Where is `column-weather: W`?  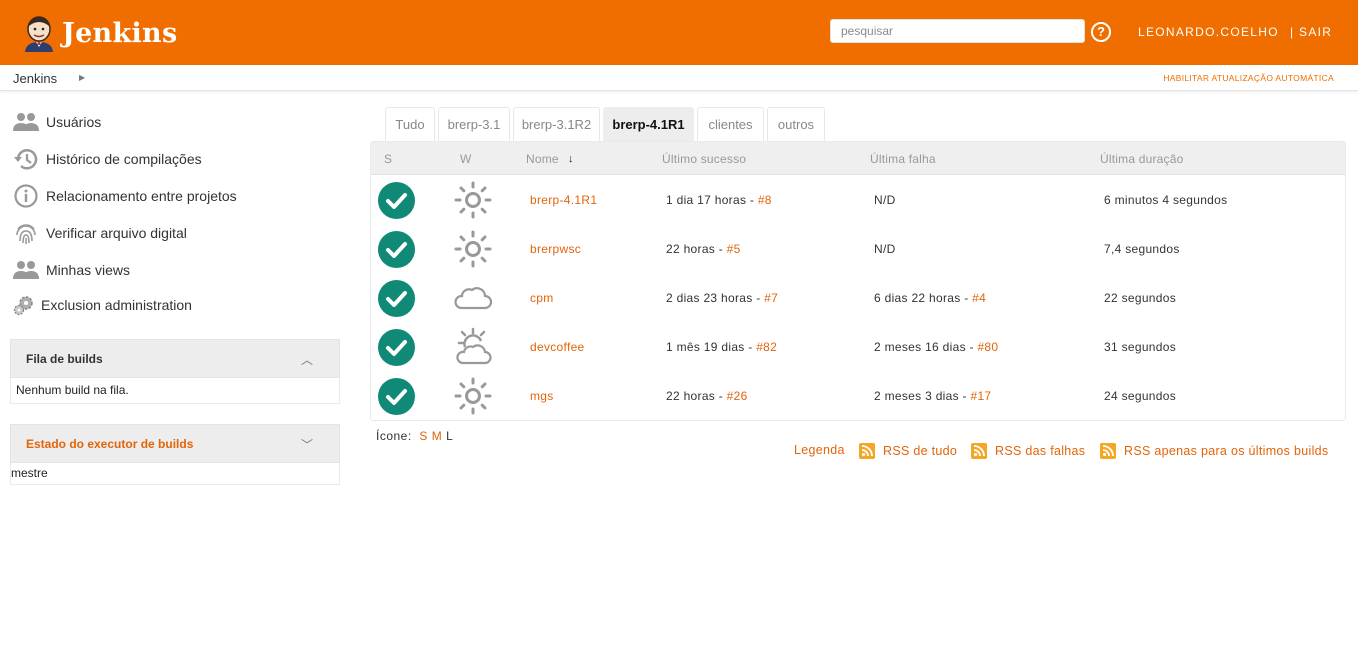 column-weather: W is located at coordinates (466, 159).